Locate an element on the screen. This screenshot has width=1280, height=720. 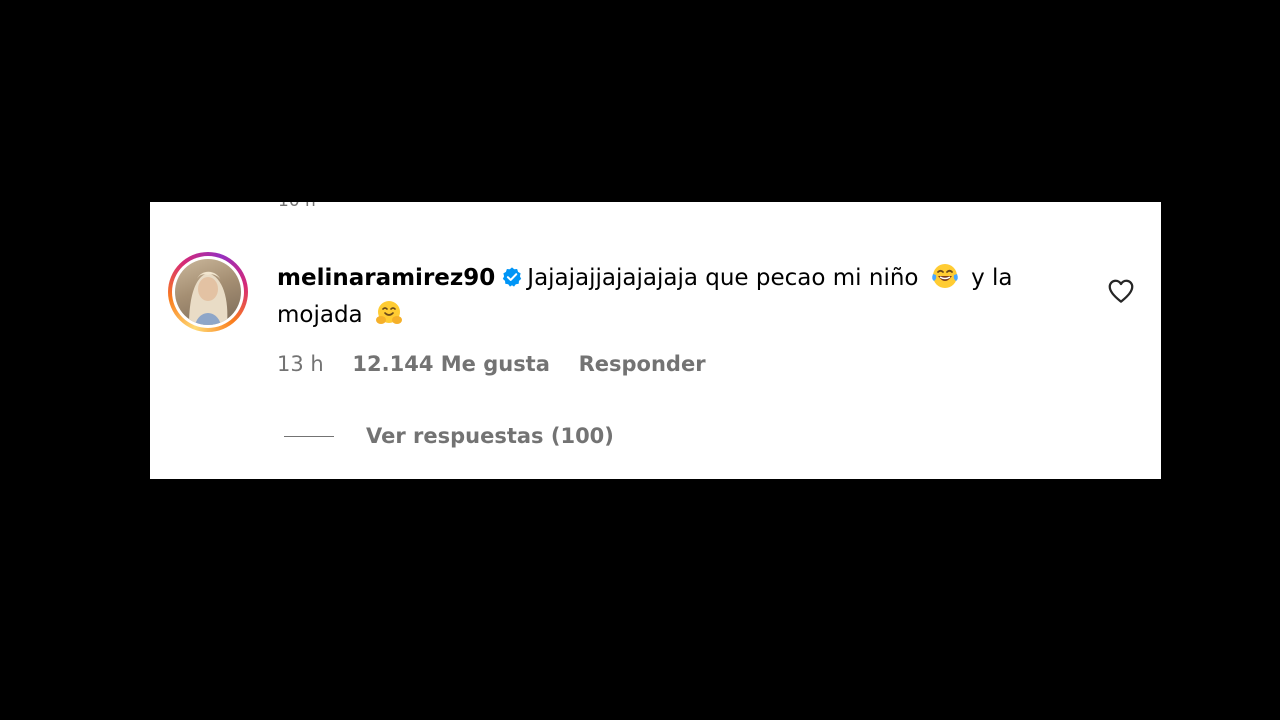
comment-username: melinaramirez90 is located at coordinates (386, 278).